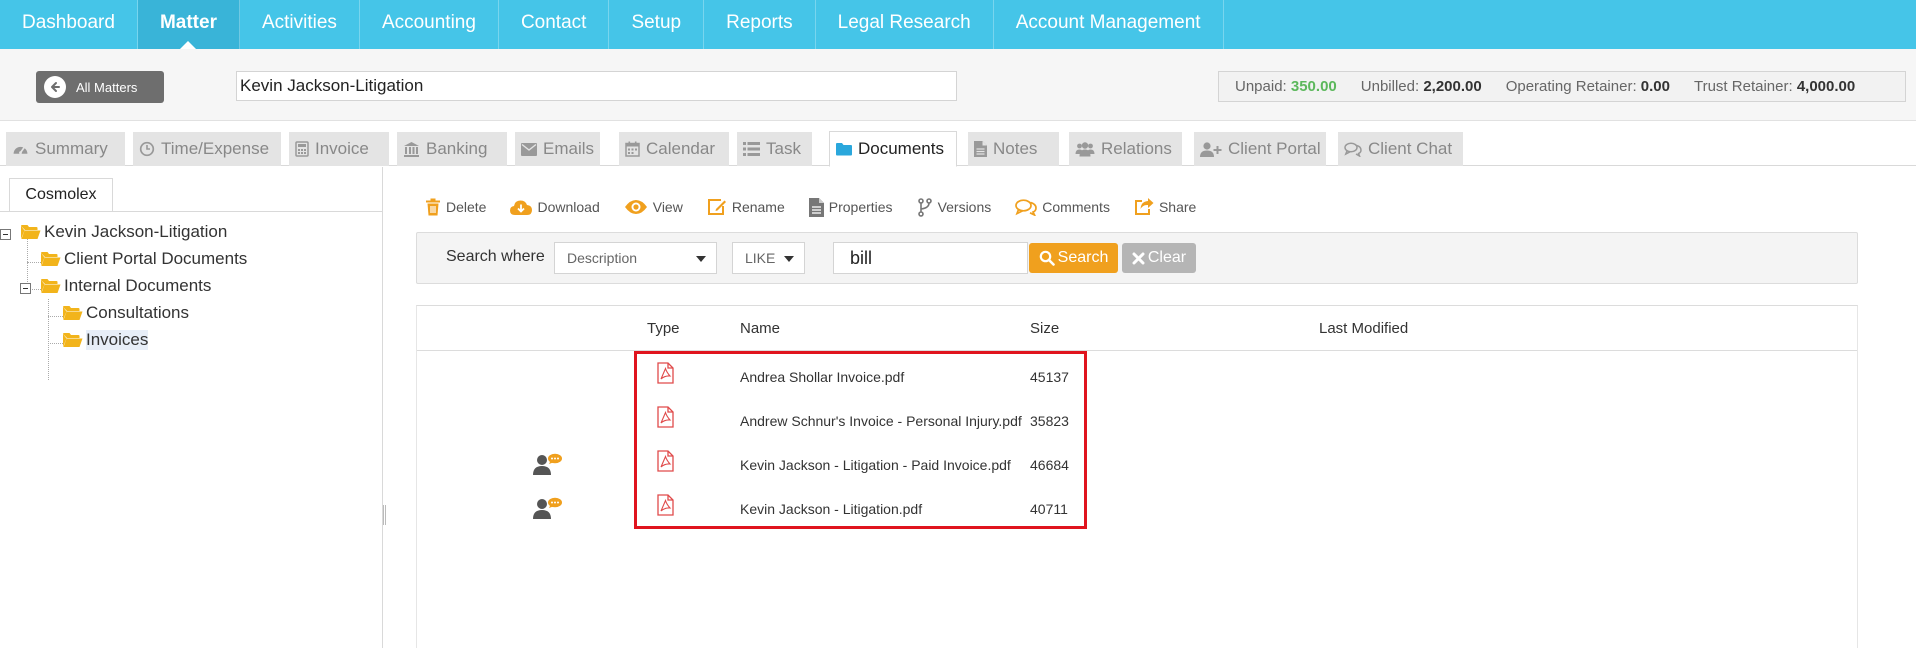 The image size is (1916, 648). I want to click on tree-node-label: Invoices, so click(117, 340).